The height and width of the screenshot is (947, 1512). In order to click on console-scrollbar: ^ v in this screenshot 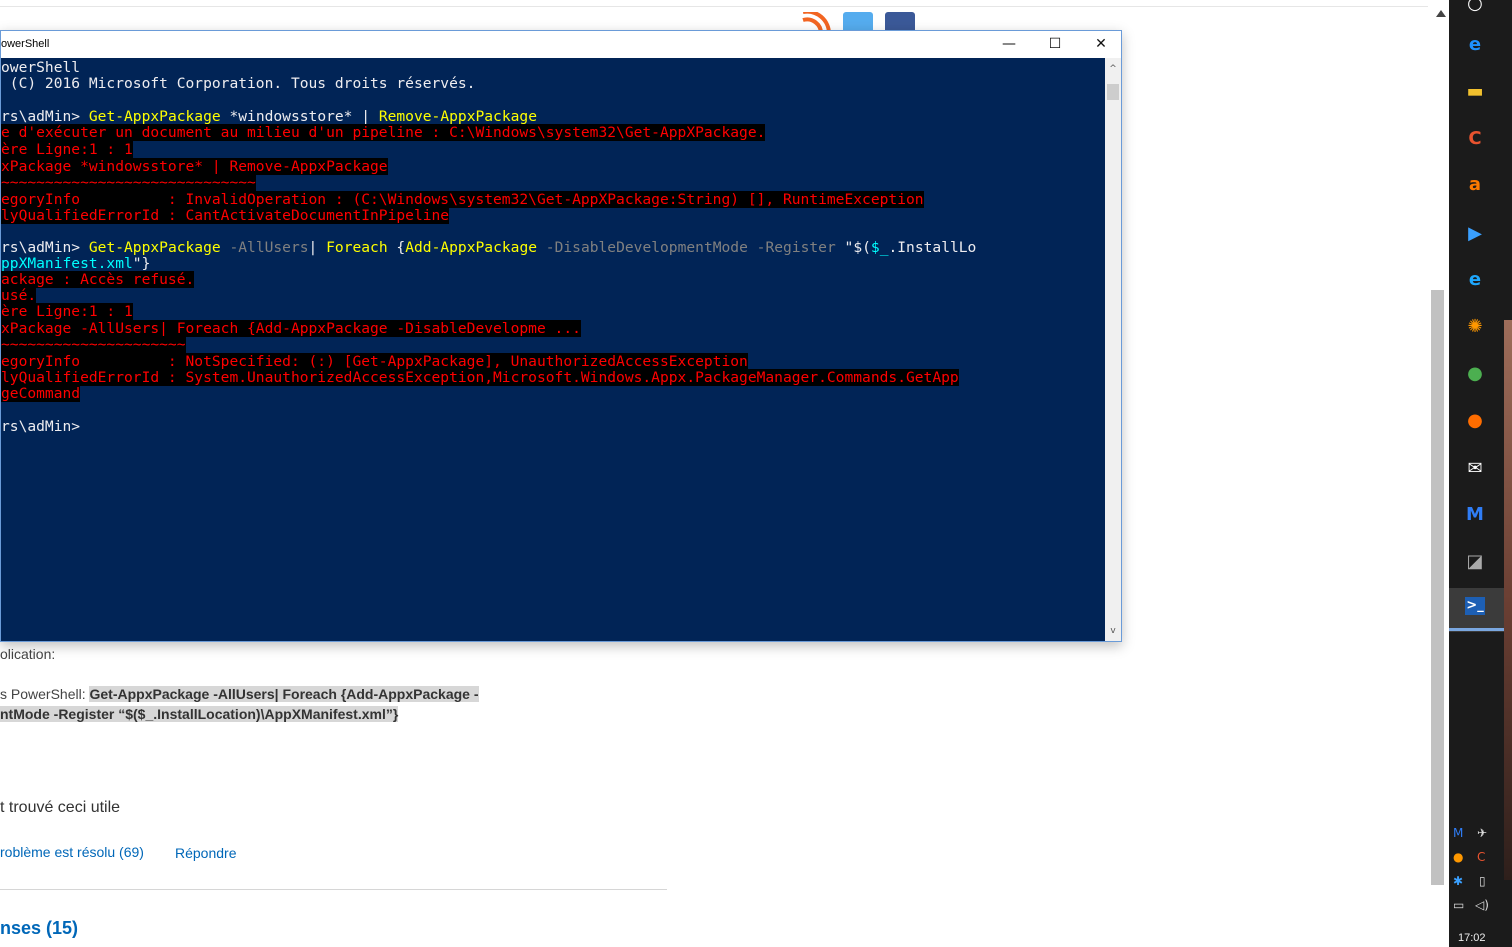, I will do `click(1113, 349)`.